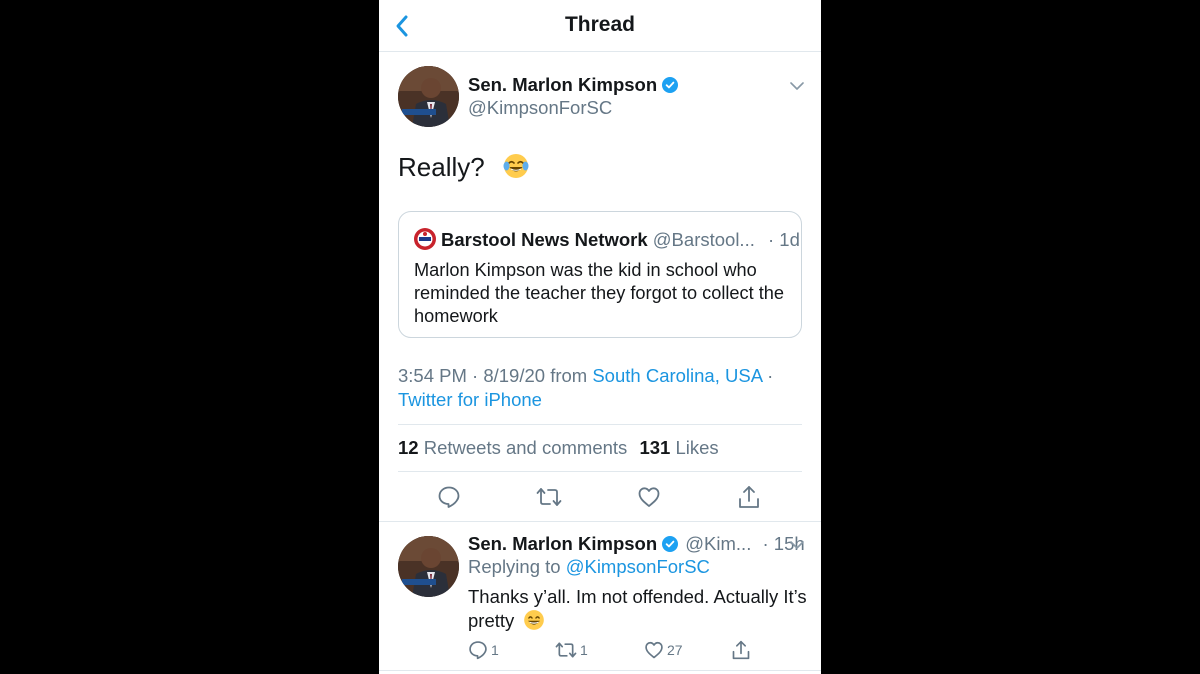 This screenshot has width=1200, height=674. What do you see at coordinates (425, 239) in the screenshot?
I see `barstool-avatar-icon` at bounding box center [425, 239].